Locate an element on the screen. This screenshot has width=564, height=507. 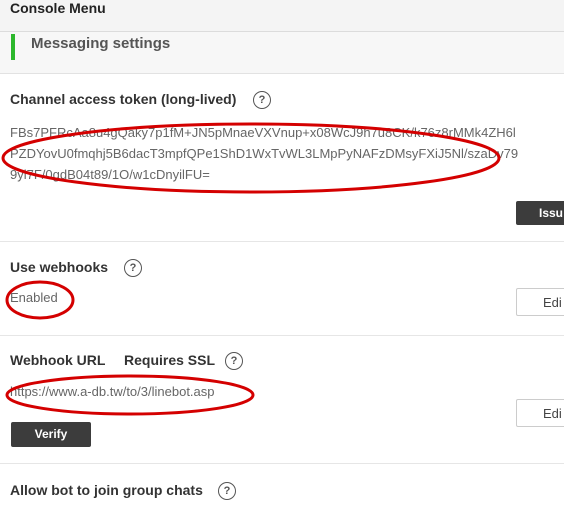
top-bar: Console Menu is located at coordinates (282, 16).